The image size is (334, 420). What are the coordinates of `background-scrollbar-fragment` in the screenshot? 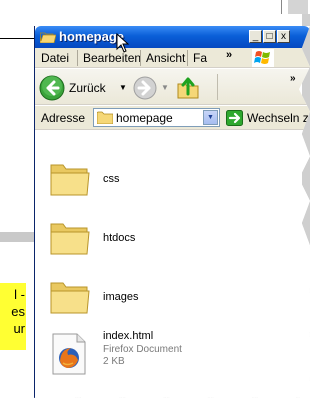 It's located at (298, 7).